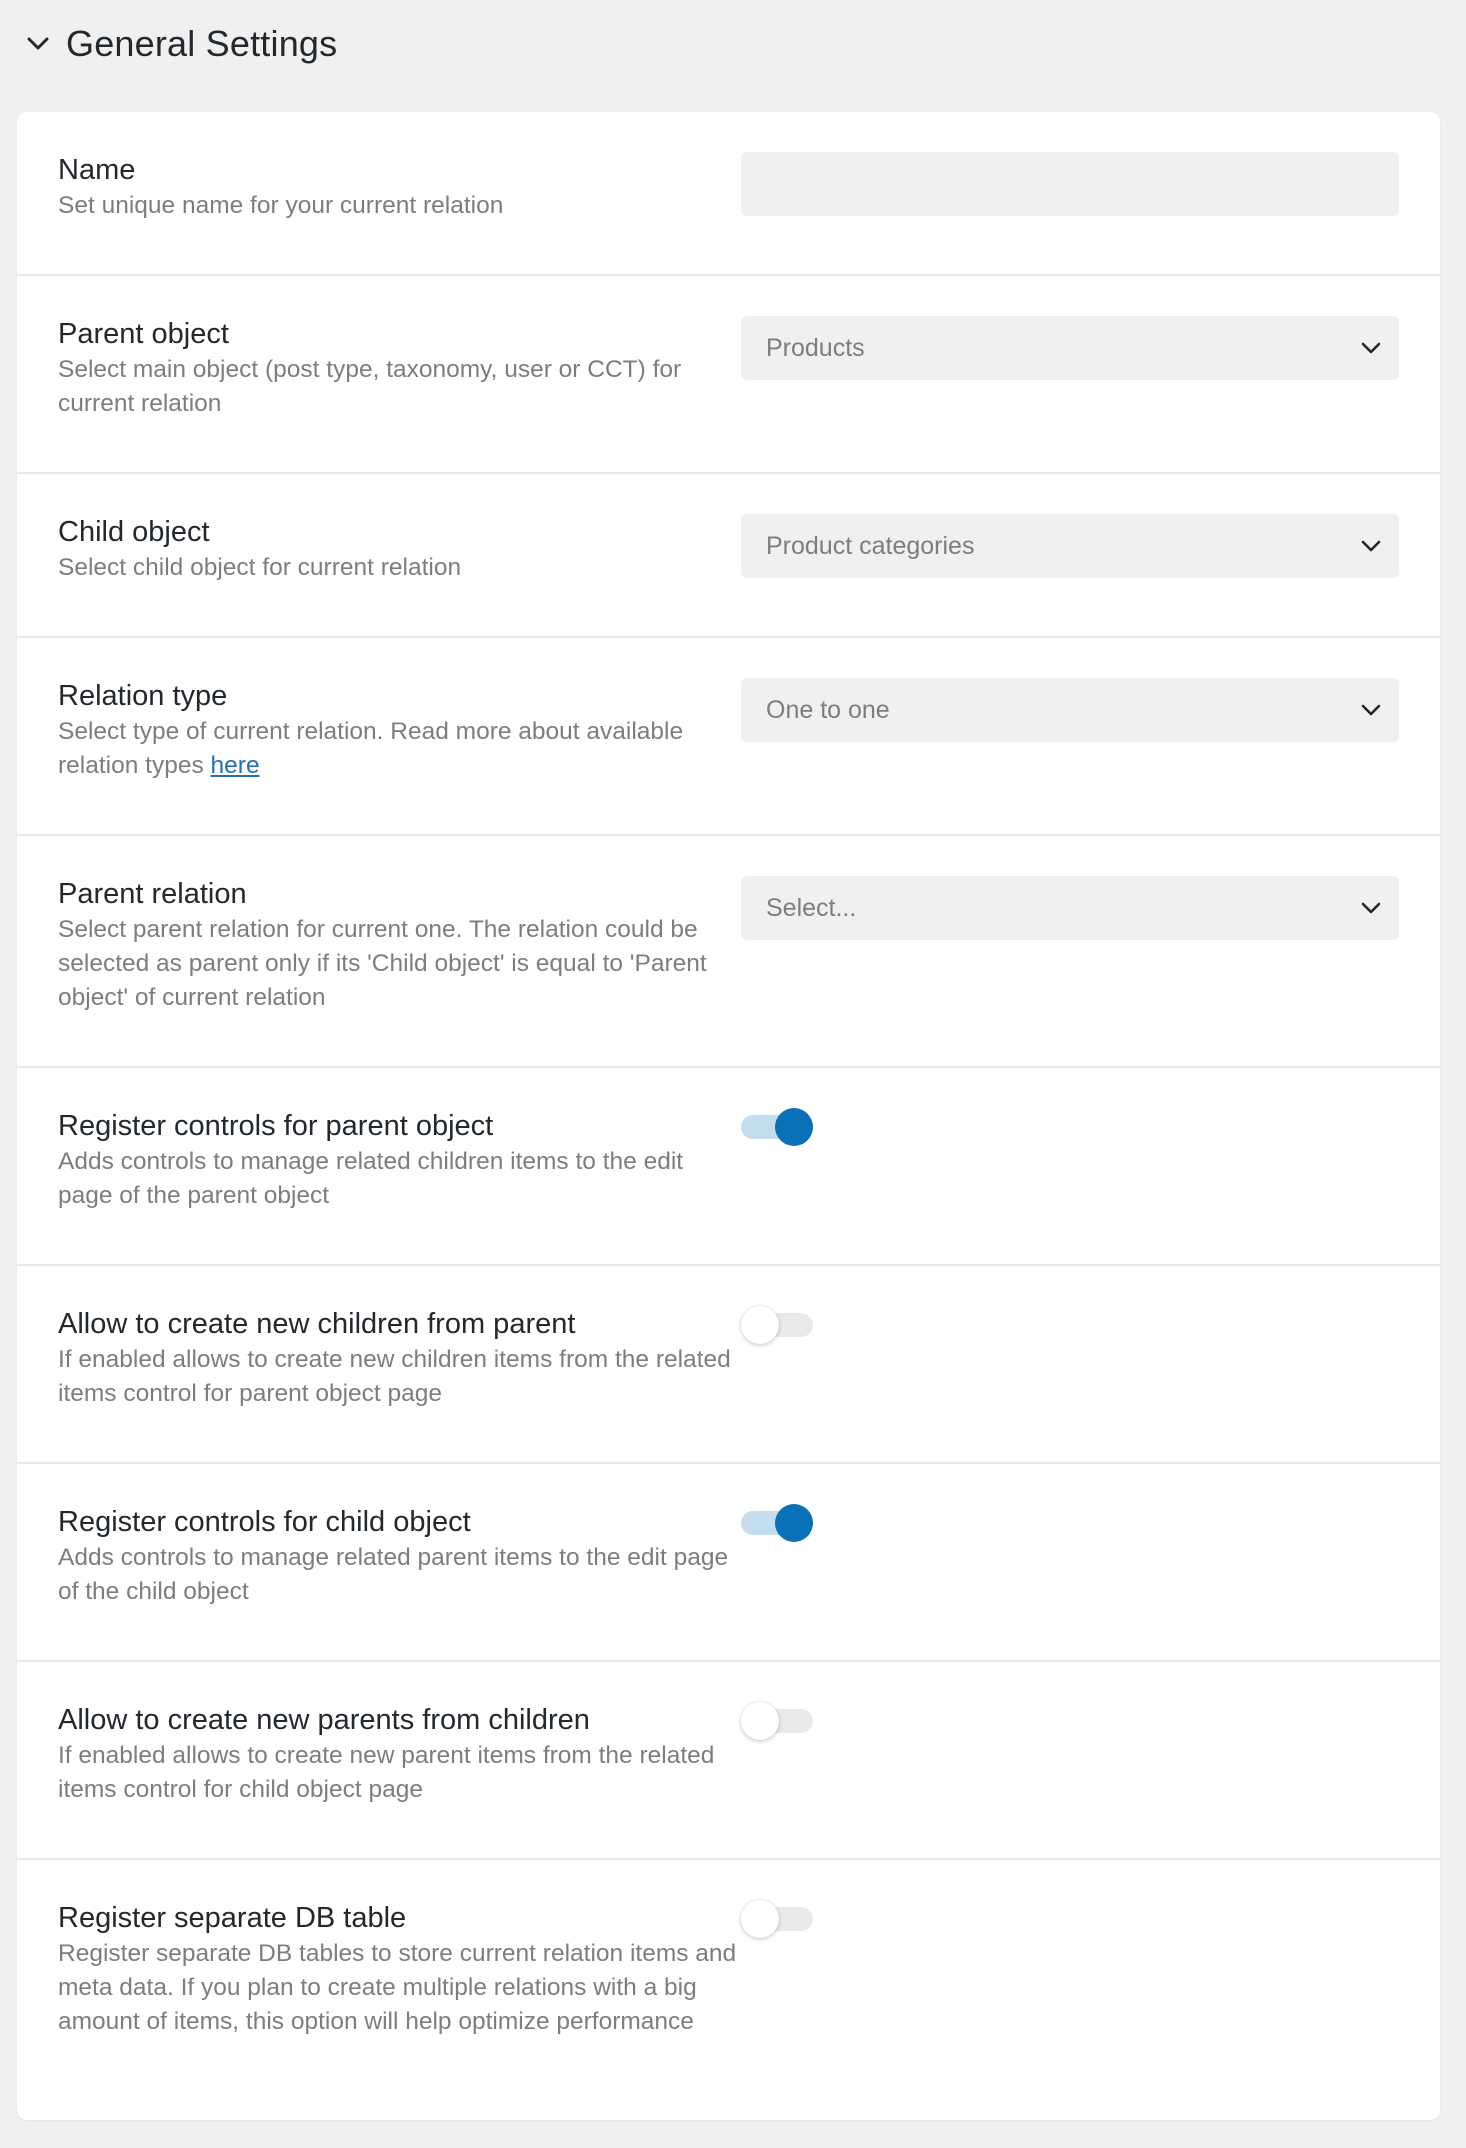 This screenshot has height=2148, width=1466. Describe the element at coordinates (235, 765) in the screenshot. I see `relation-types-help-link: here` at that location.